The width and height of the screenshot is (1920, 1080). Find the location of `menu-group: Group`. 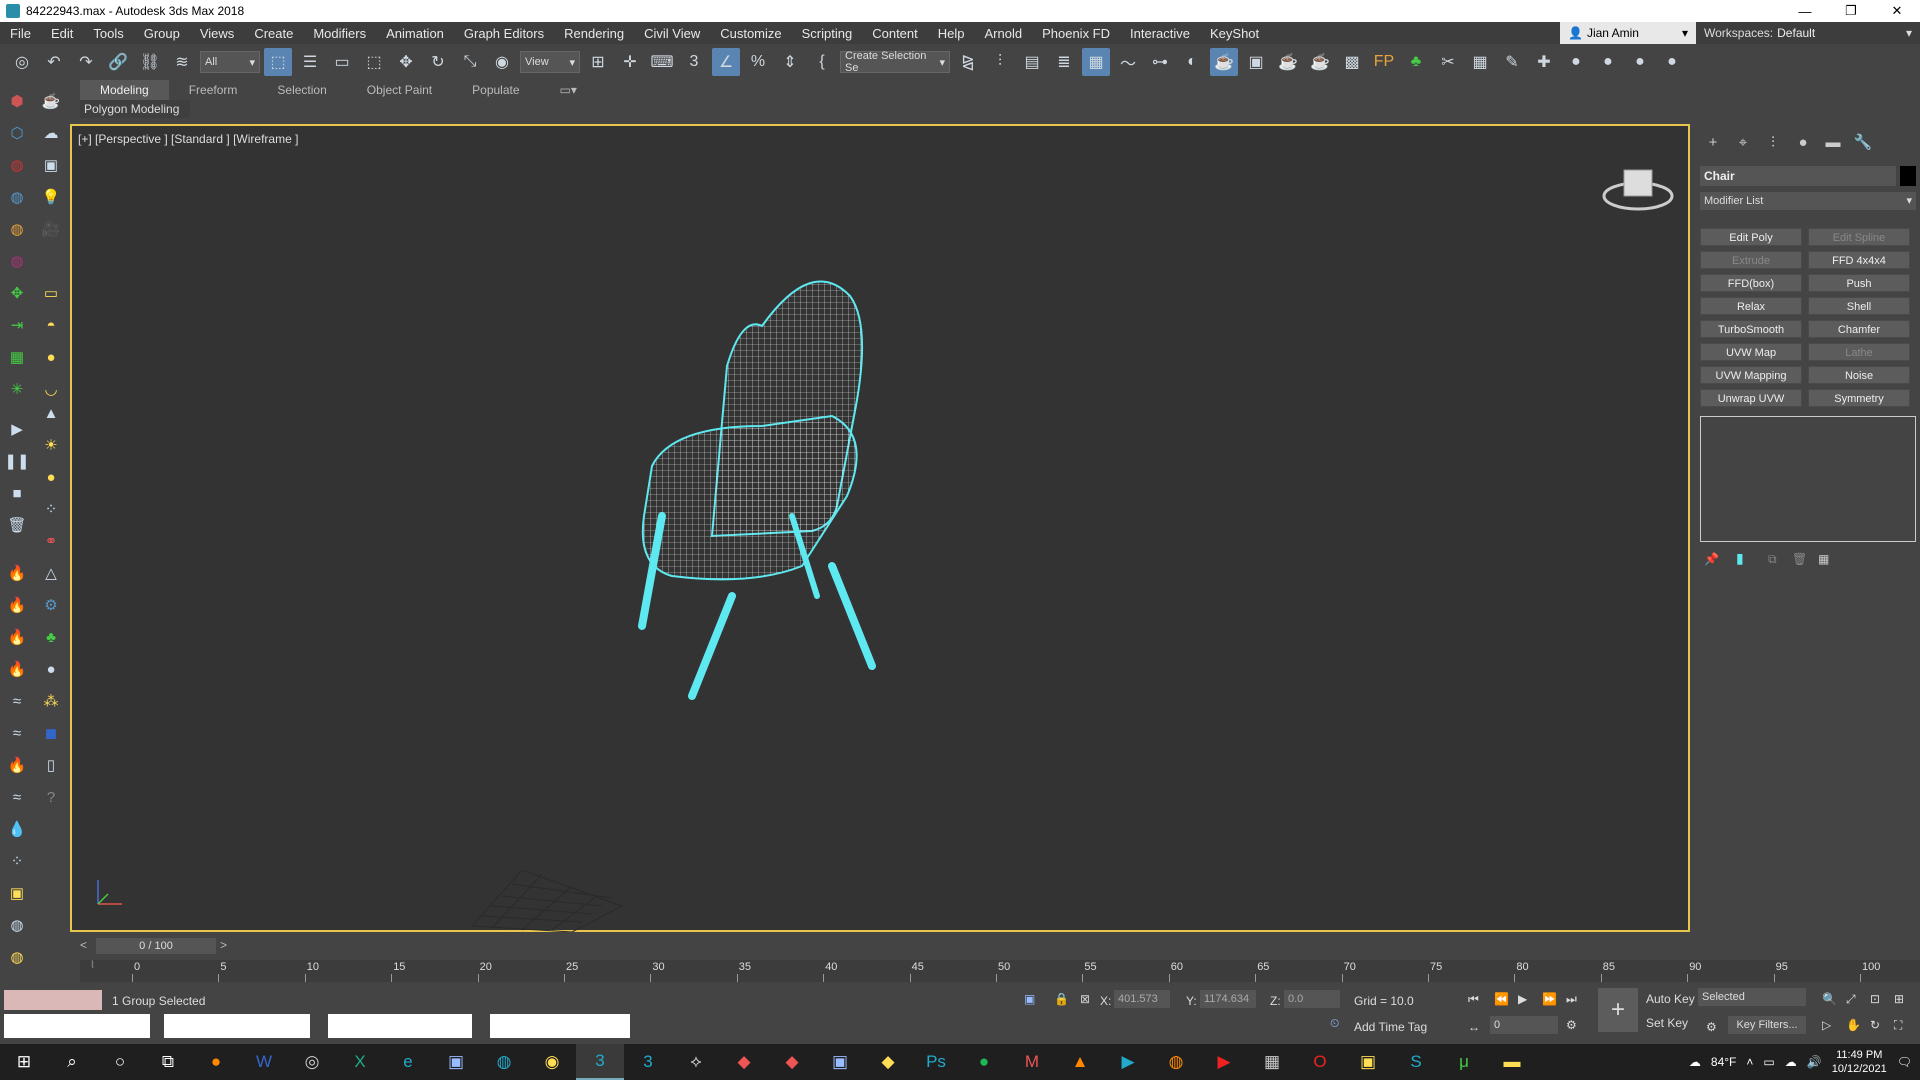

menu-group: Group is located at coordinates (162, 33).